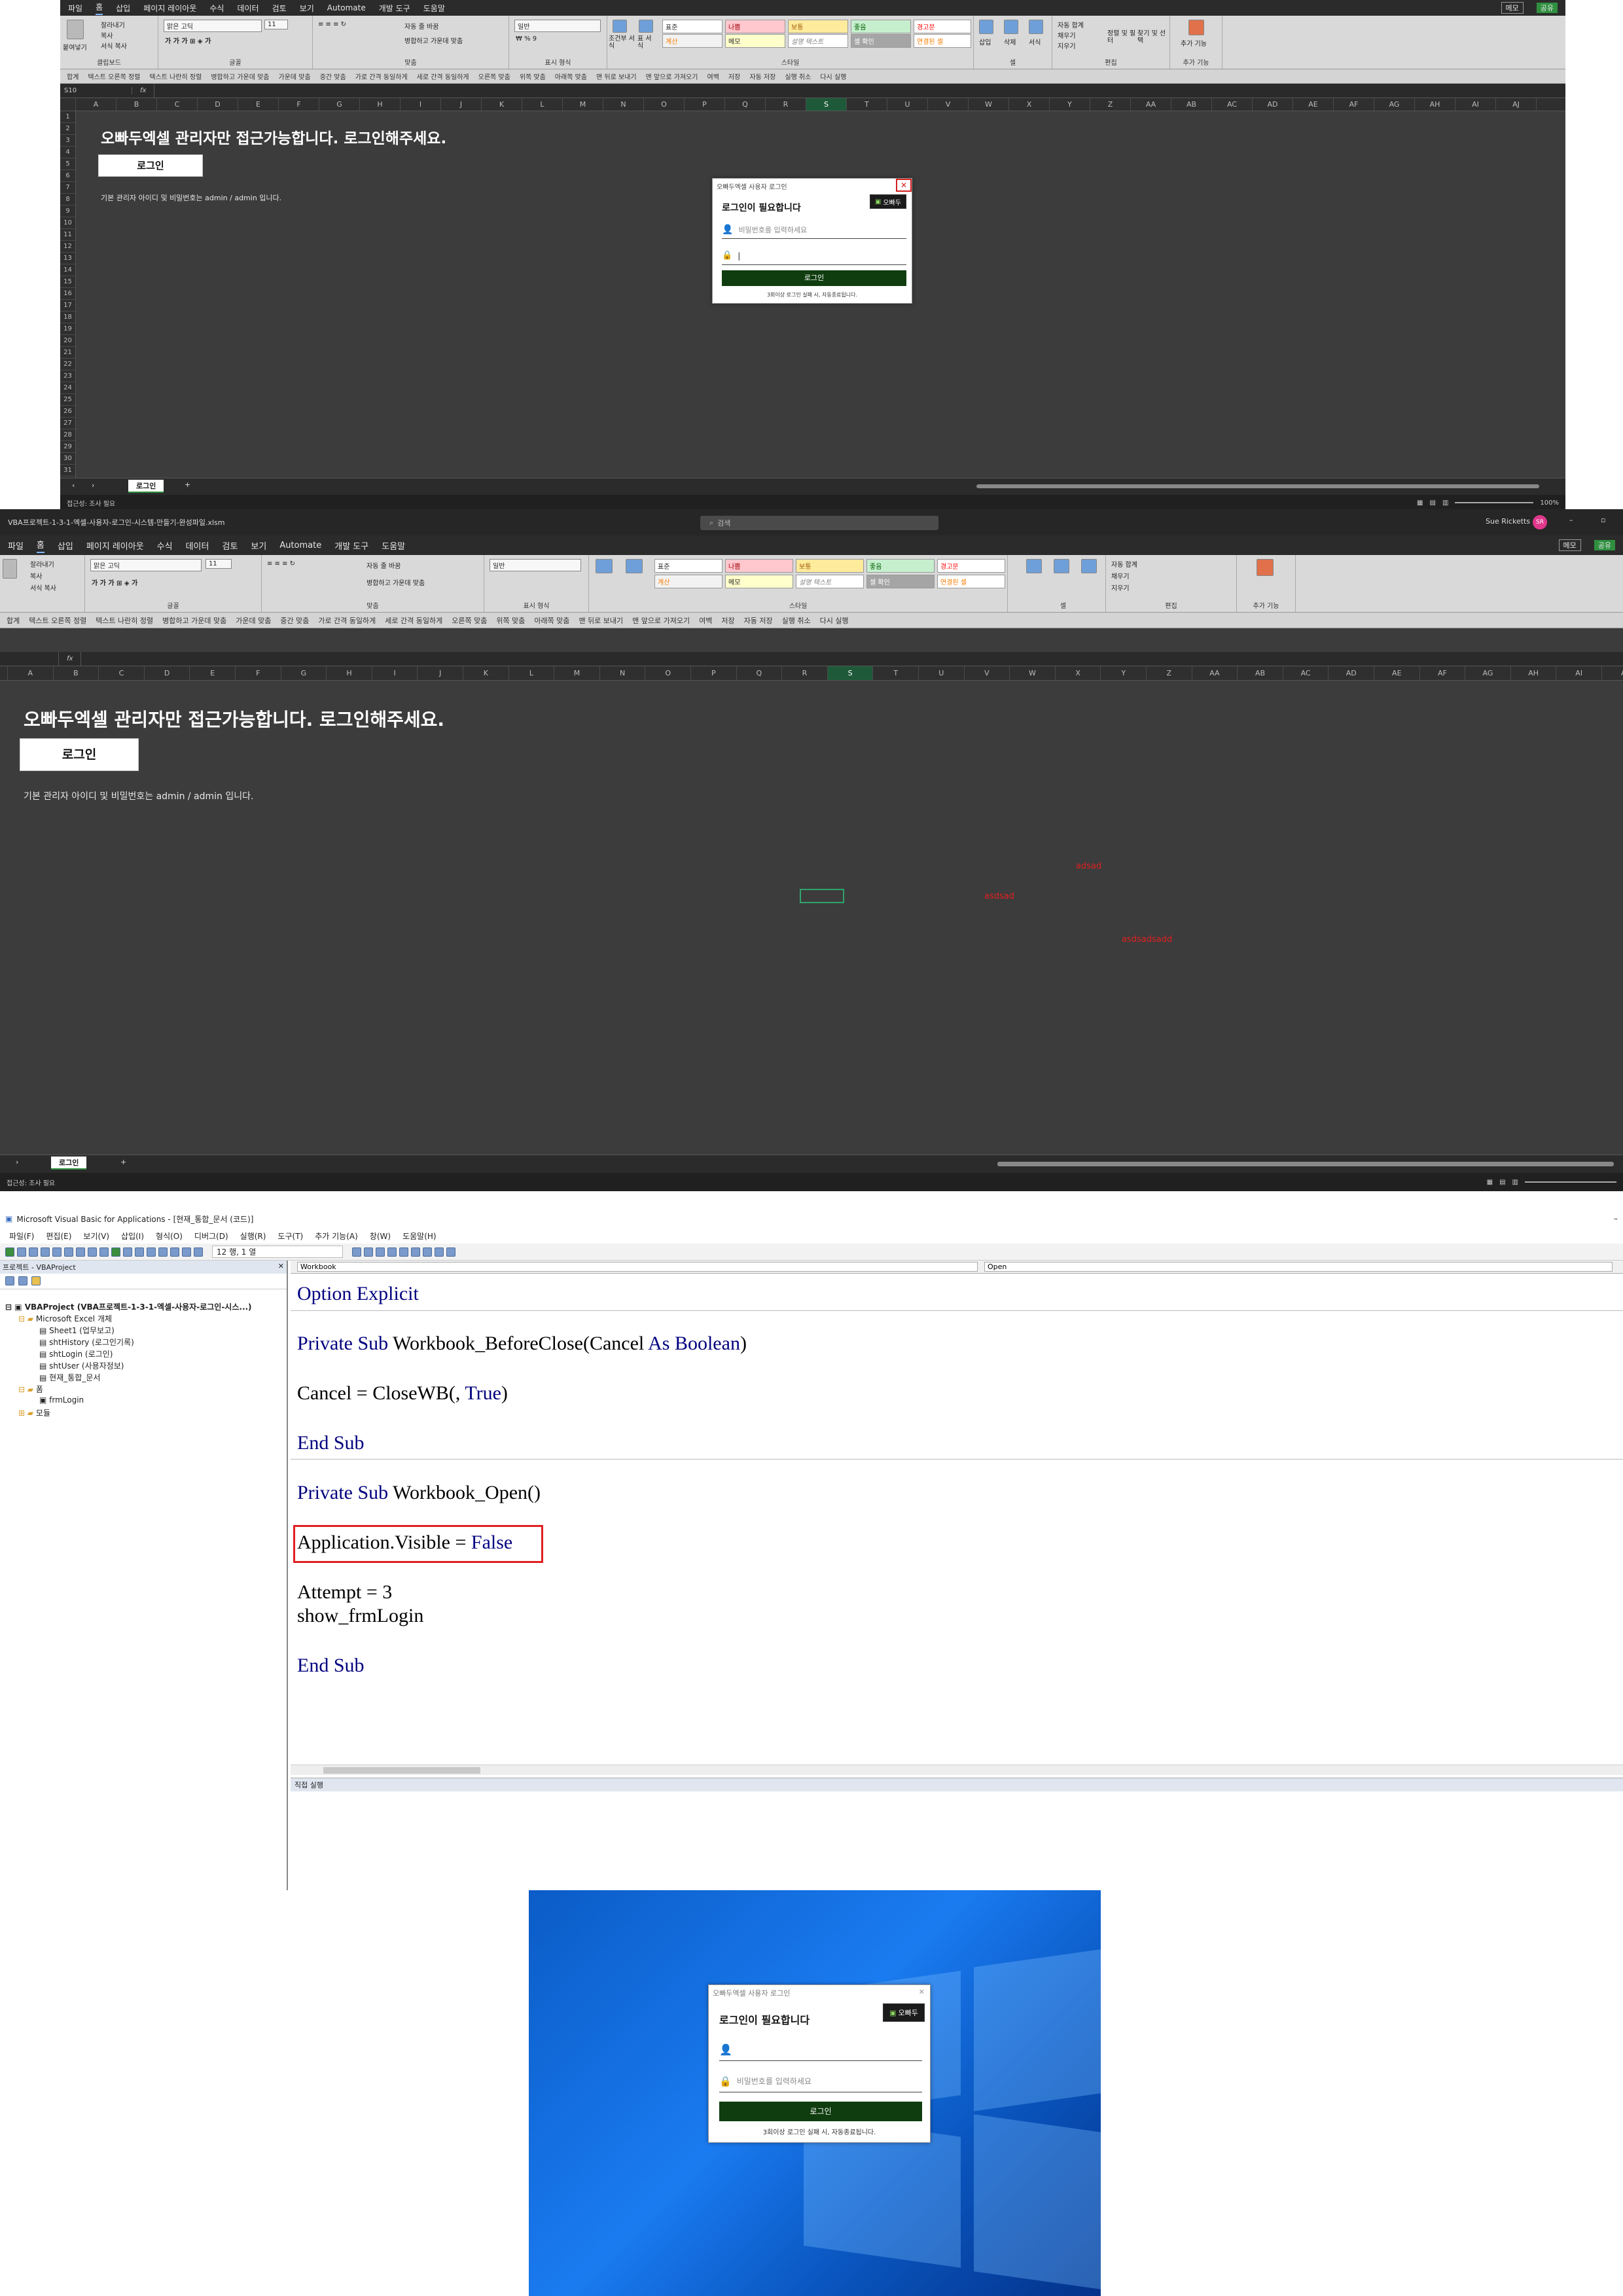 This screenshot has height=2296, width=1623. What do you see at coordinates (1516, 104) in the screenshot?
I see `column-header: AJ` at bounding box center [1516, 104].